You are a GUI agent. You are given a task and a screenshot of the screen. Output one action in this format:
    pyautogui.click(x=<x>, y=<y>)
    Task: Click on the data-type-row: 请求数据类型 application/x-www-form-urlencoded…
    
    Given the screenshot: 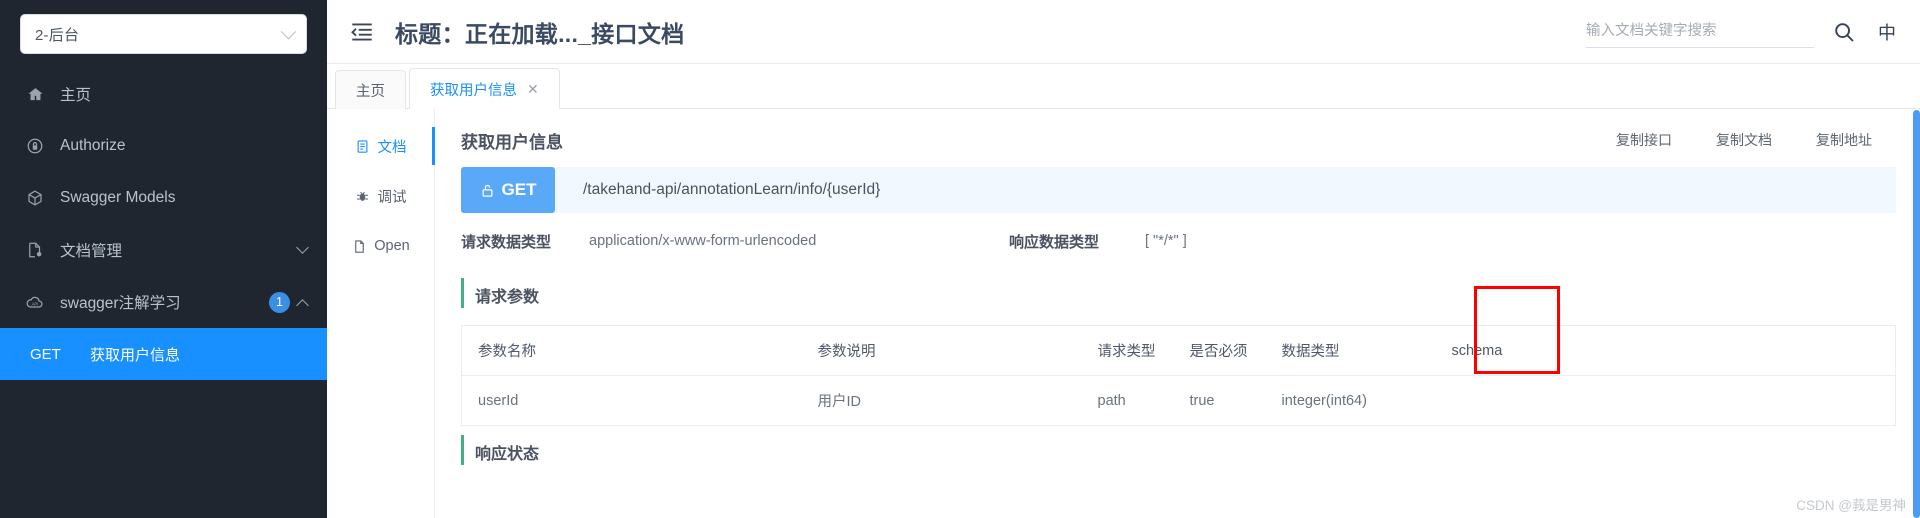 What is the action you would take?
    pyautogui.click(x=1178, y=241)
    